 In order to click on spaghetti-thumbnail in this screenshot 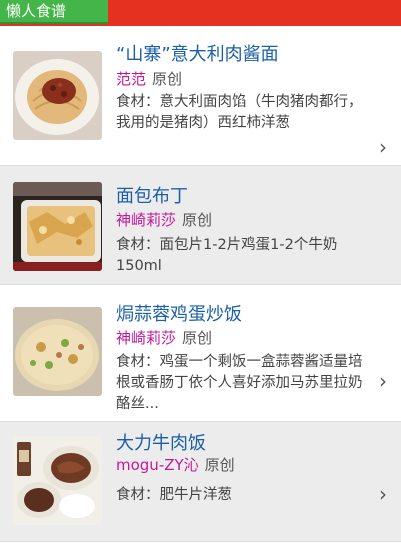, I will do `click(57, 95)`.